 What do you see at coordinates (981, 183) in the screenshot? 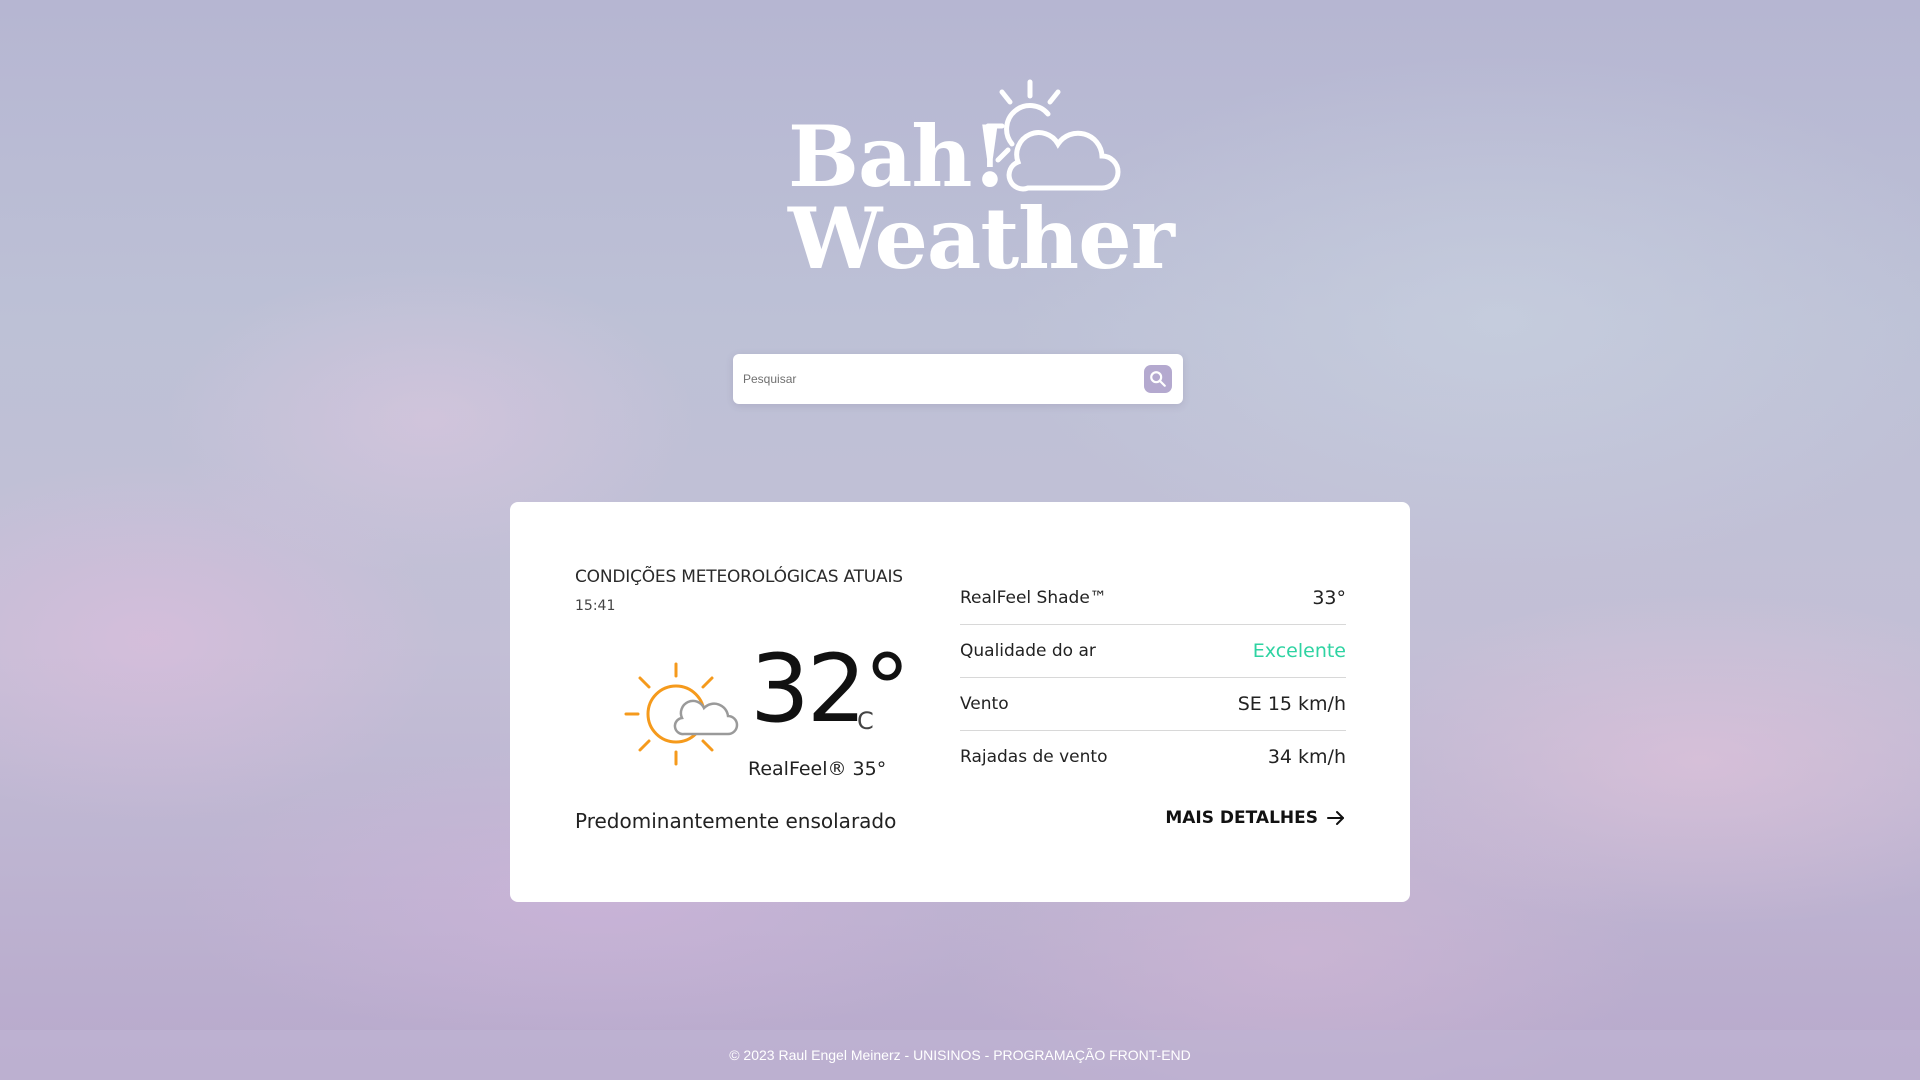
I see `app-logo: Bah! Weather` at bounding box center [981, 183].